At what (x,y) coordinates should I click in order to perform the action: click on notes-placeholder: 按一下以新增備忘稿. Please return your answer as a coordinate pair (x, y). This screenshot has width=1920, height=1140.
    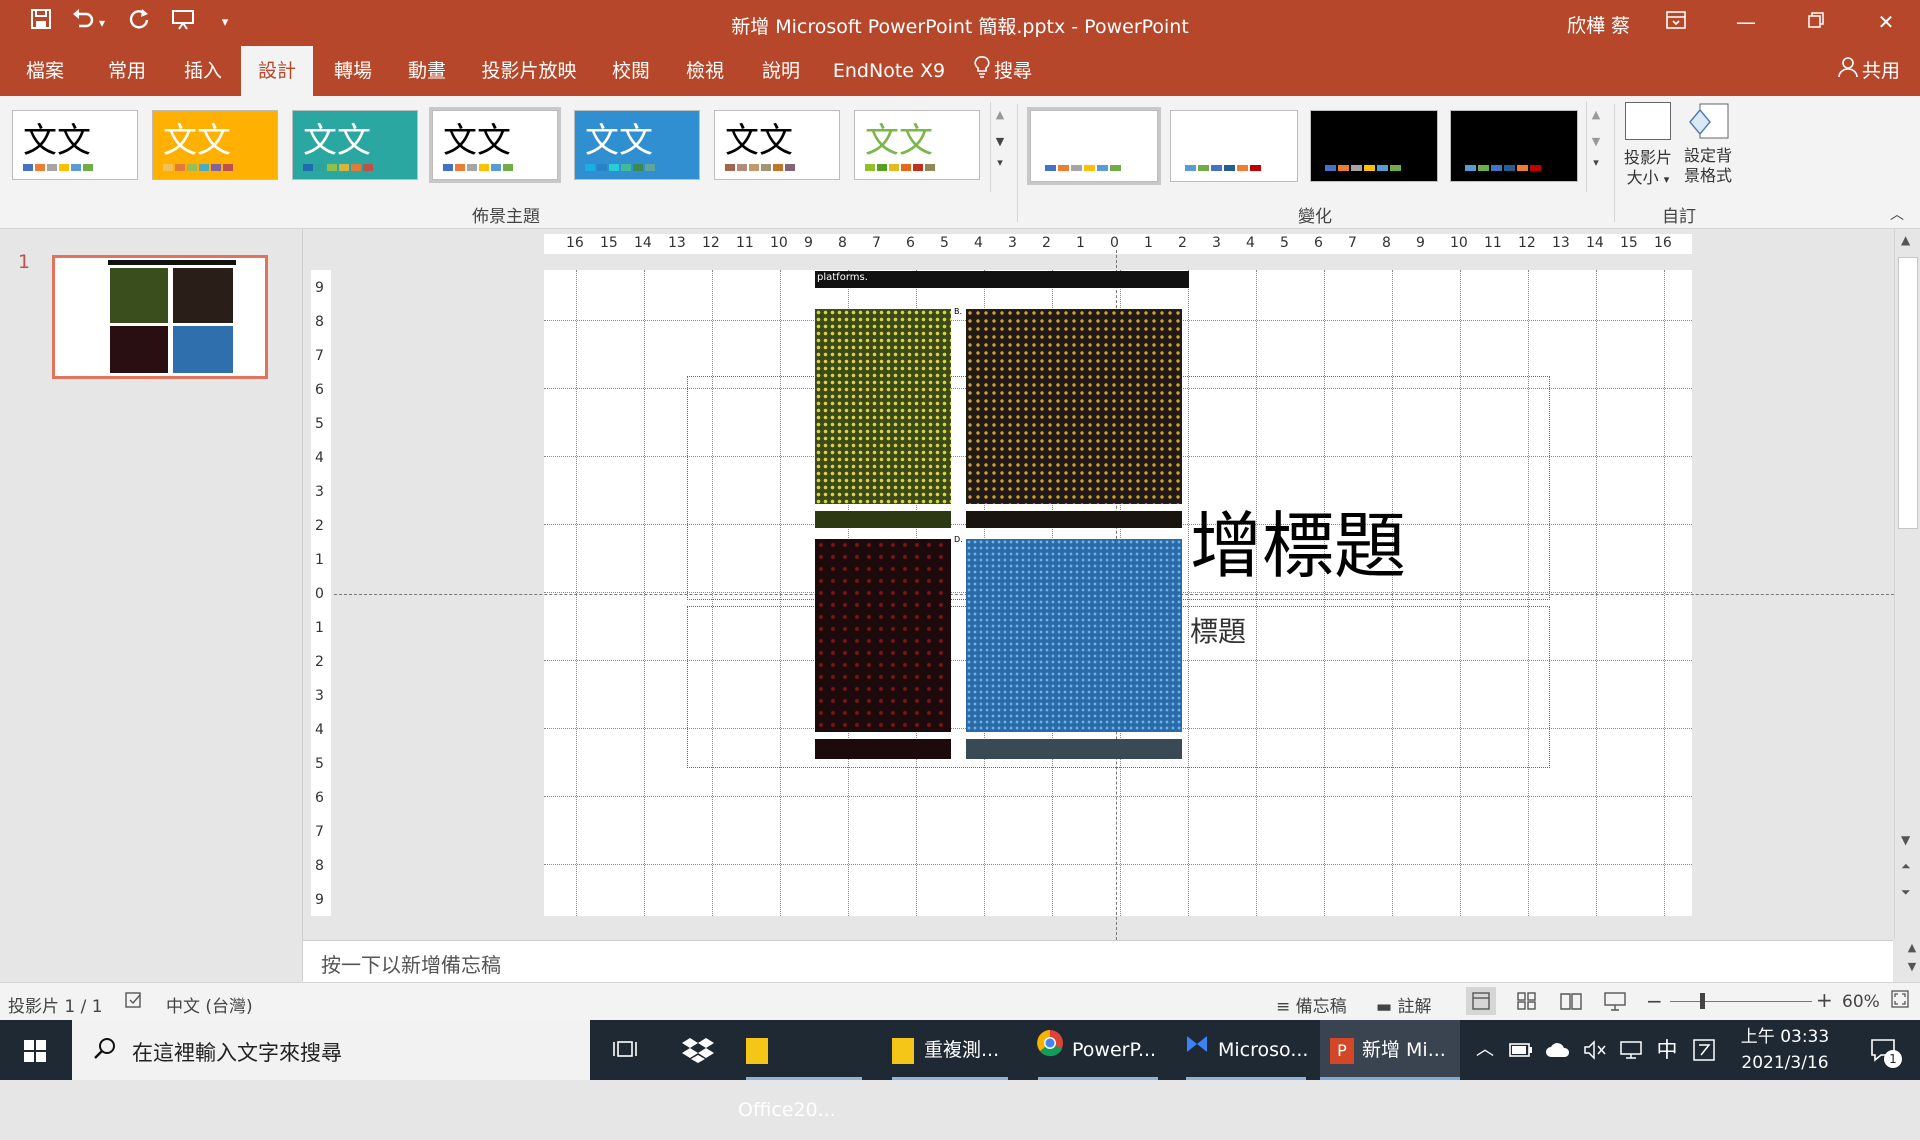
    Looking at the image, I should click on (411, 963).